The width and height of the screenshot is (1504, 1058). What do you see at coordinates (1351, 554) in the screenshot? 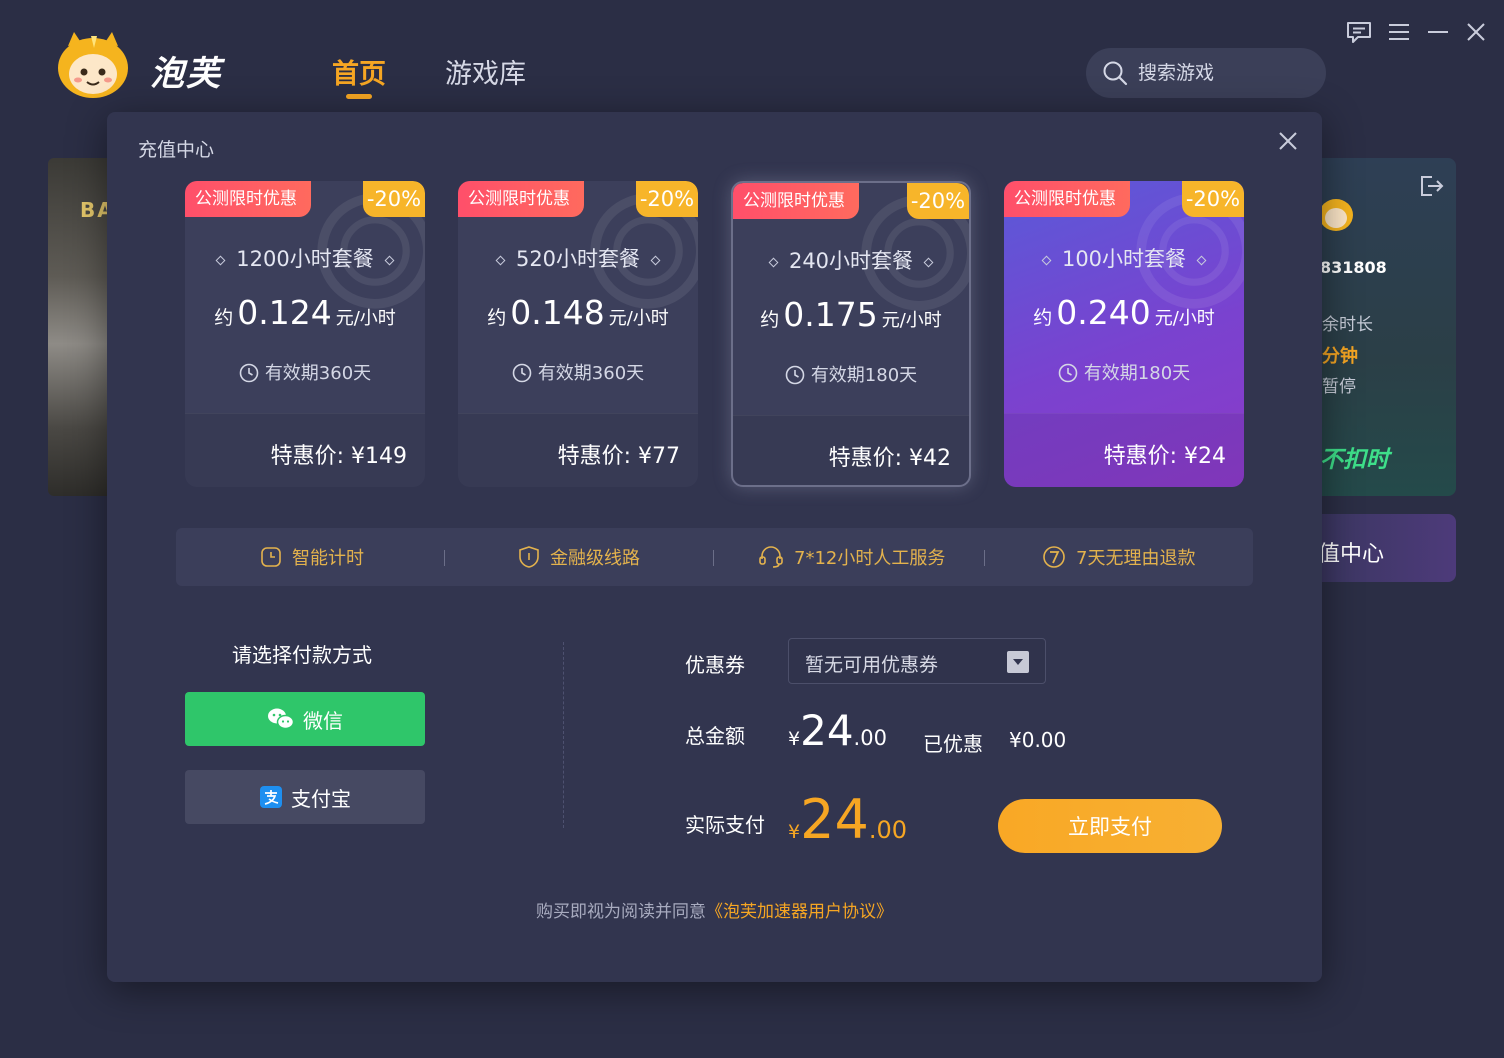
I see `recharge-center-label: 值中心` at bounding box center [1351, 554].